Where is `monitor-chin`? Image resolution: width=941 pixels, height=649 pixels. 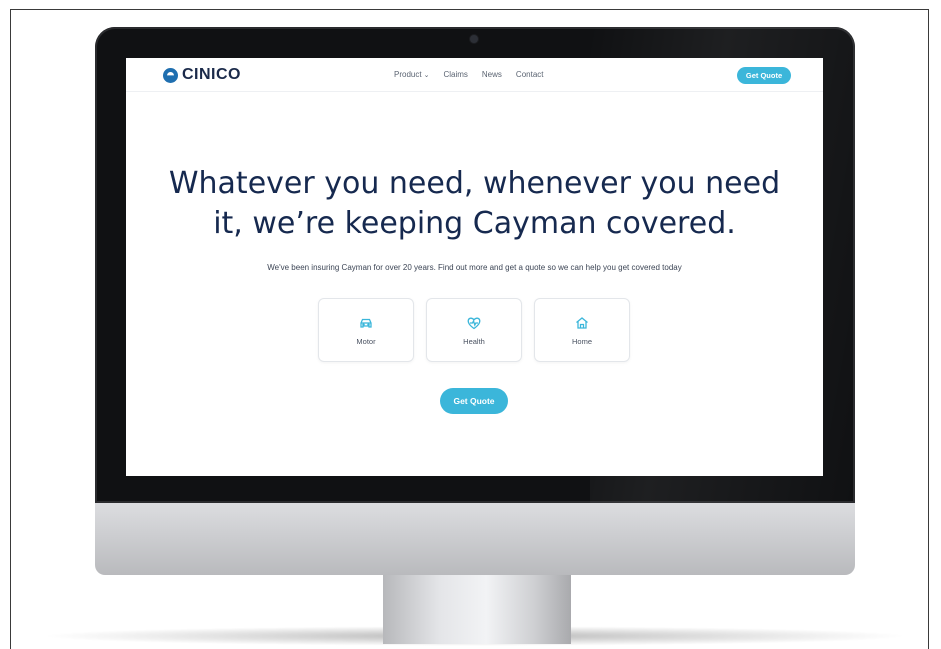
monitor-chin is located at coordinates (475, 539).